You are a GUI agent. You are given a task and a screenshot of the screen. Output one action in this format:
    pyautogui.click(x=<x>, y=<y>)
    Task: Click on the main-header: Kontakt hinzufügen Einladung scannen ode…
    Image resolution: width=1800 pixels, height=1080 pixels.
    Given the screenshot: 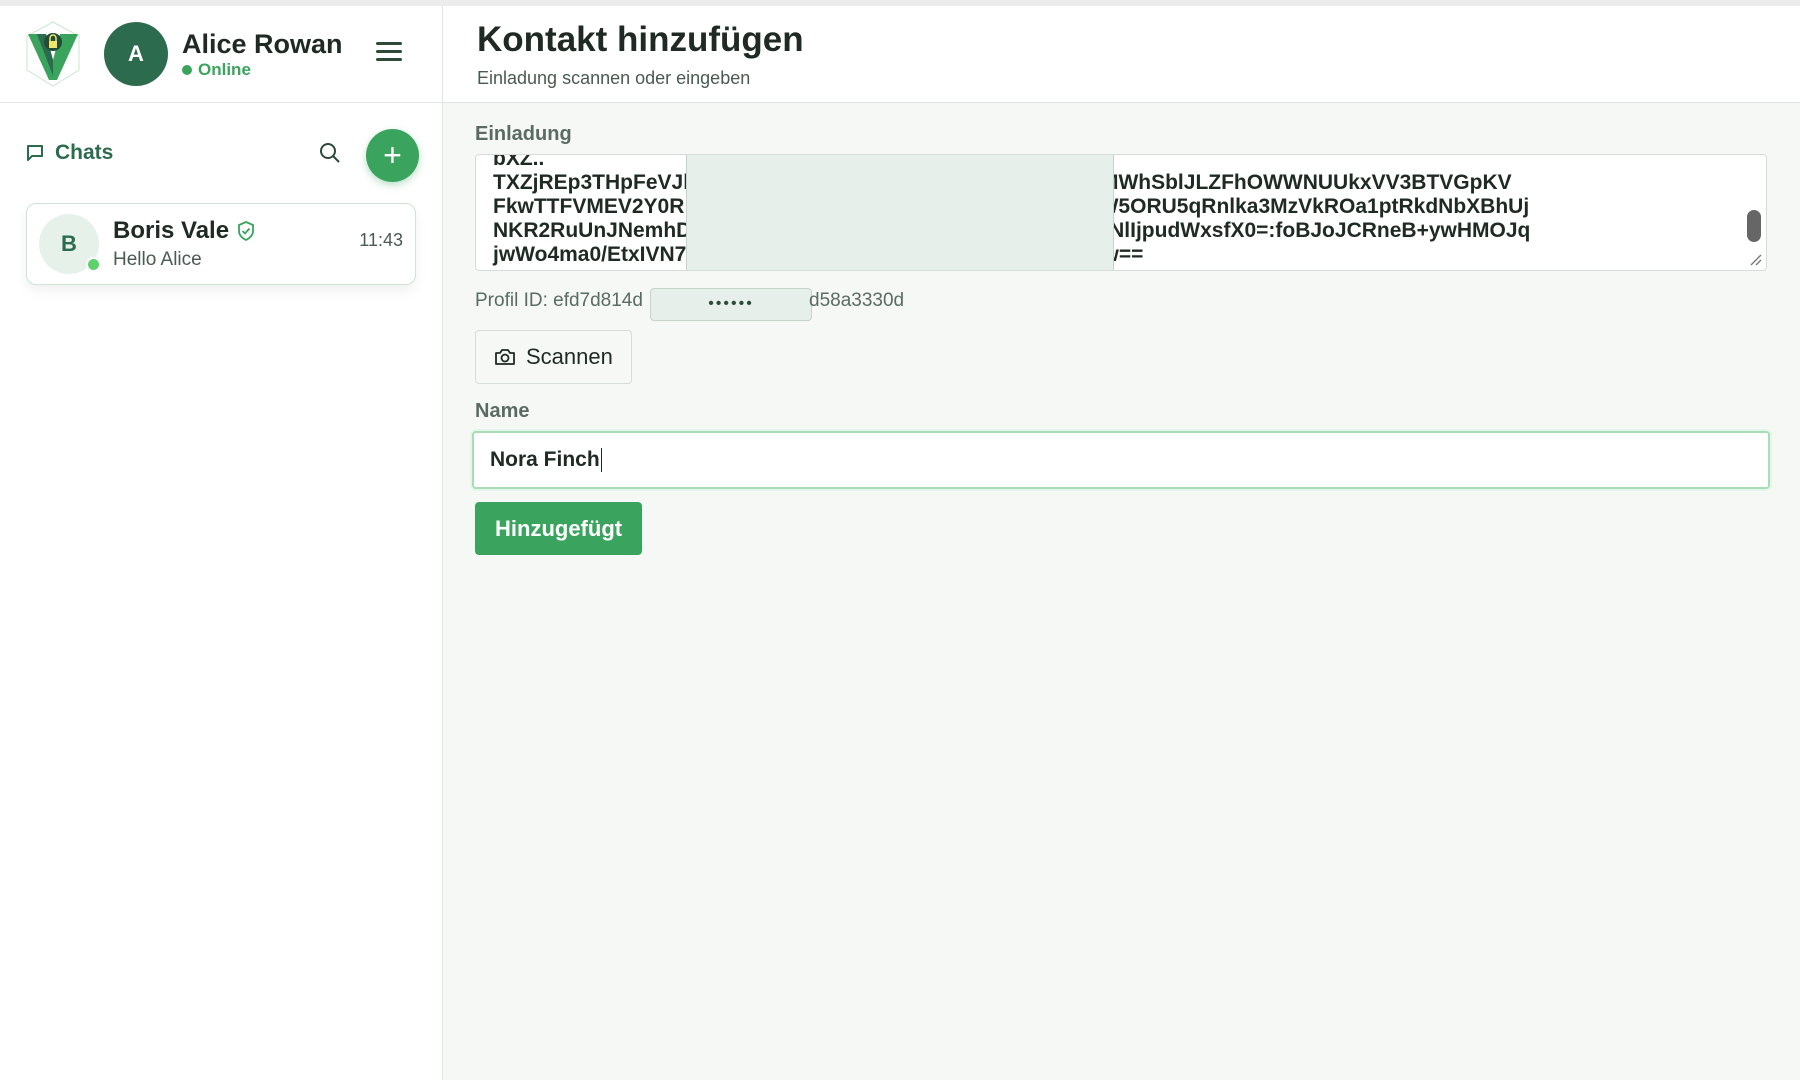 What is the action you would take?
    pyautogui.click(x=1121, y=54)
    